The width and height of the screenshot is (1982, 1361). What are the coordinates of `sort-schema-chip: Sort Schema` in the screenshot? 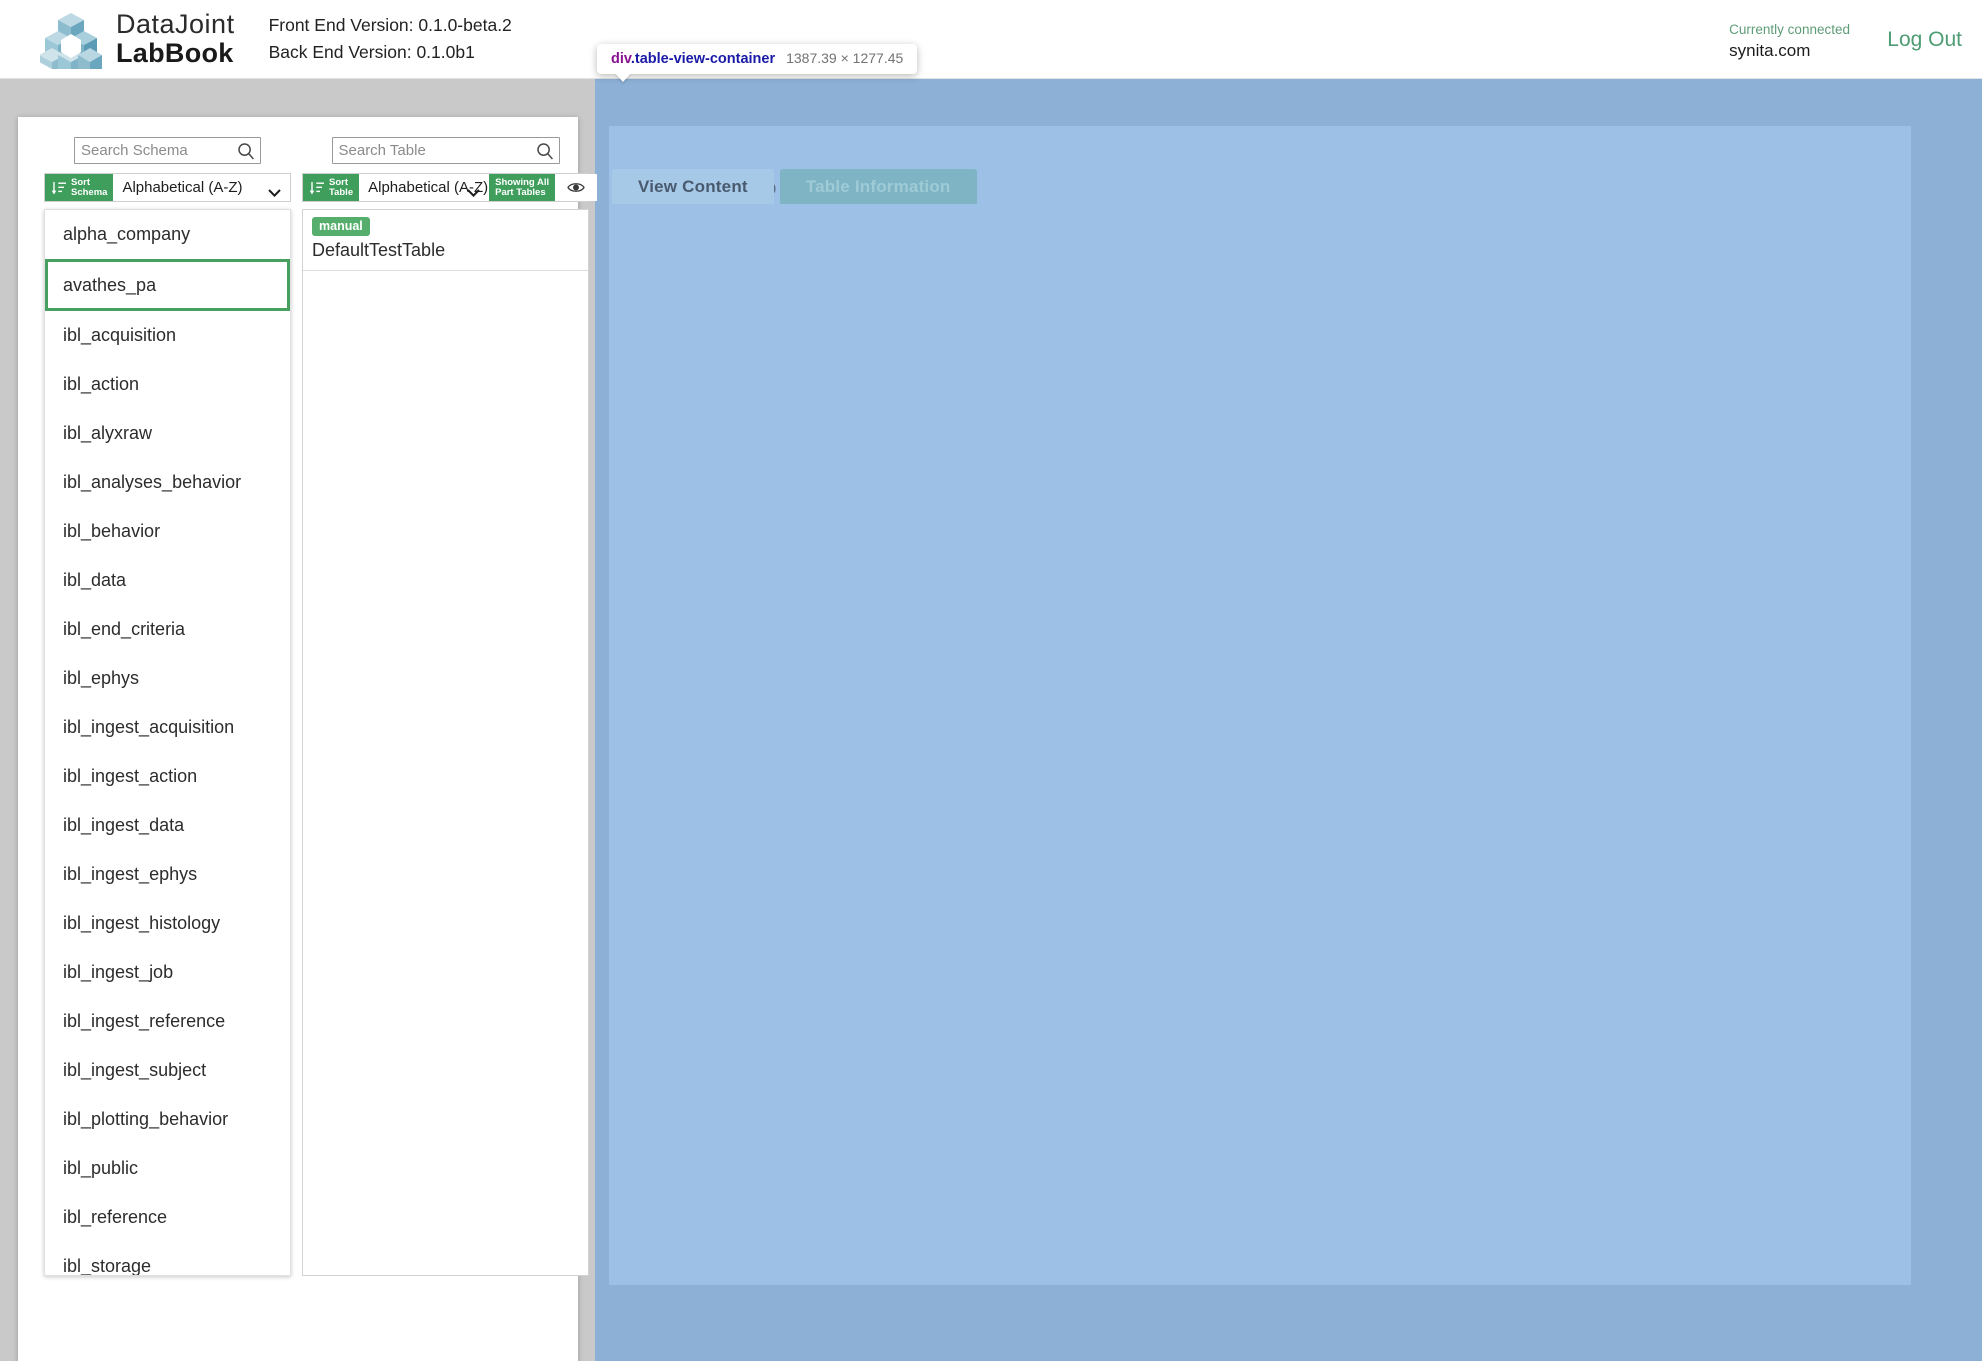 It's located at (79, 187).